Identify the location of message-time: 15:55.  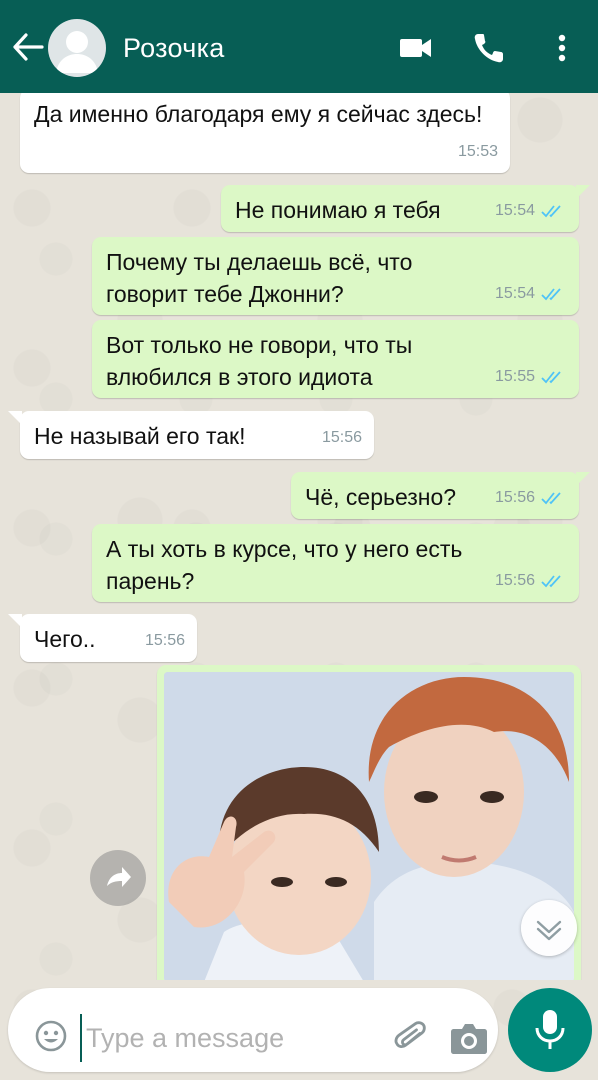
(514, 376).